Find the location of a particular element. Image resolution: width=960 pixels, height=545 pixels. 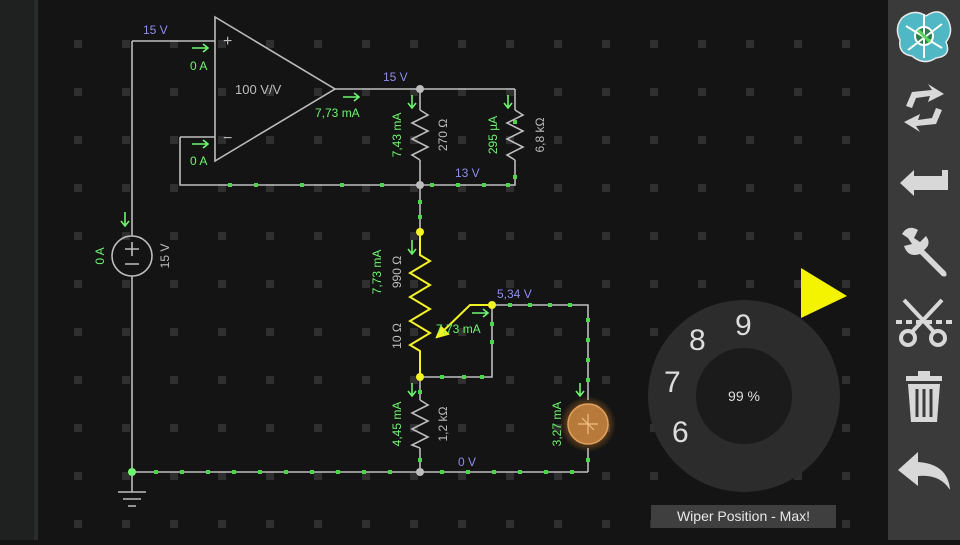

lamp is located at coordinates (588, 424).